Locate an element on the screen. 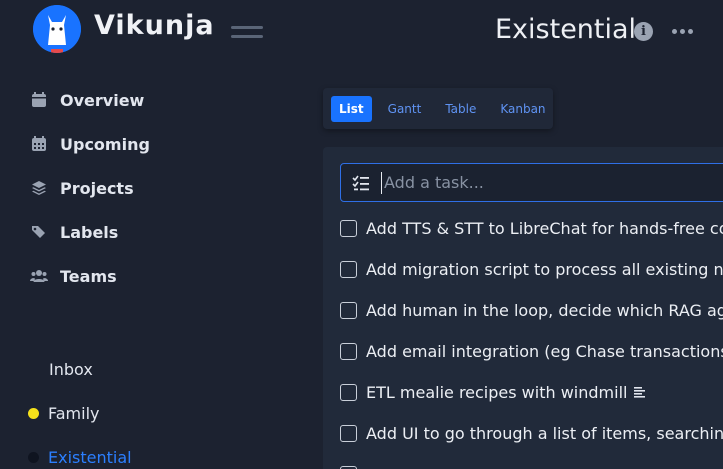 Image resolution: width=723 pixels, height=469 pixels. sidebar-project-existential: Existential is located at coordinates (80, 456).